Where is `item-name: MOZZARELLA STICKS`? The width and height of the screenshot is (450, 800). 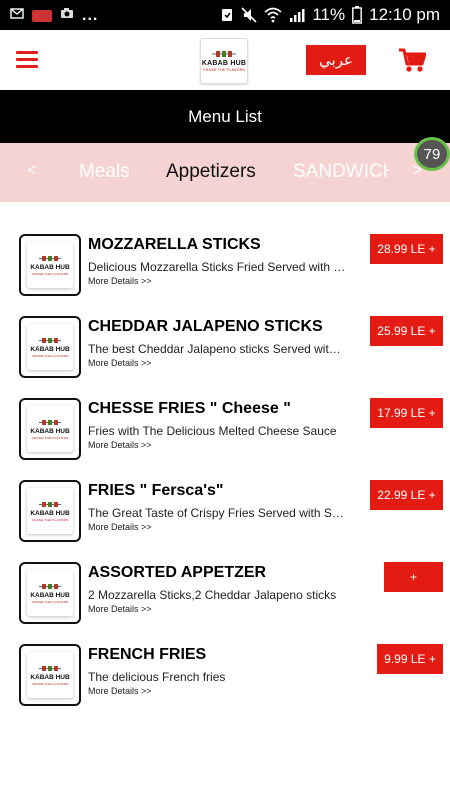 item-name: MOZZARELLA STICKS is located at coordinates (174, 244).